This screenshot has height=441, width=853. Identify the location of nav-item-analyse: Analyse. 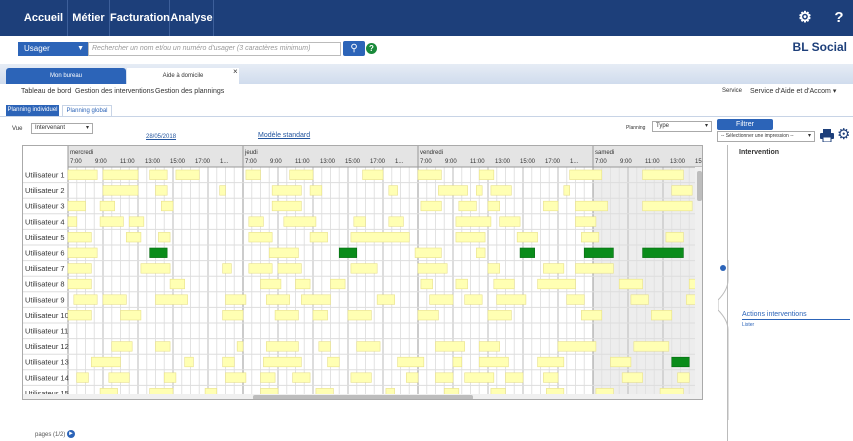
(192, 18).